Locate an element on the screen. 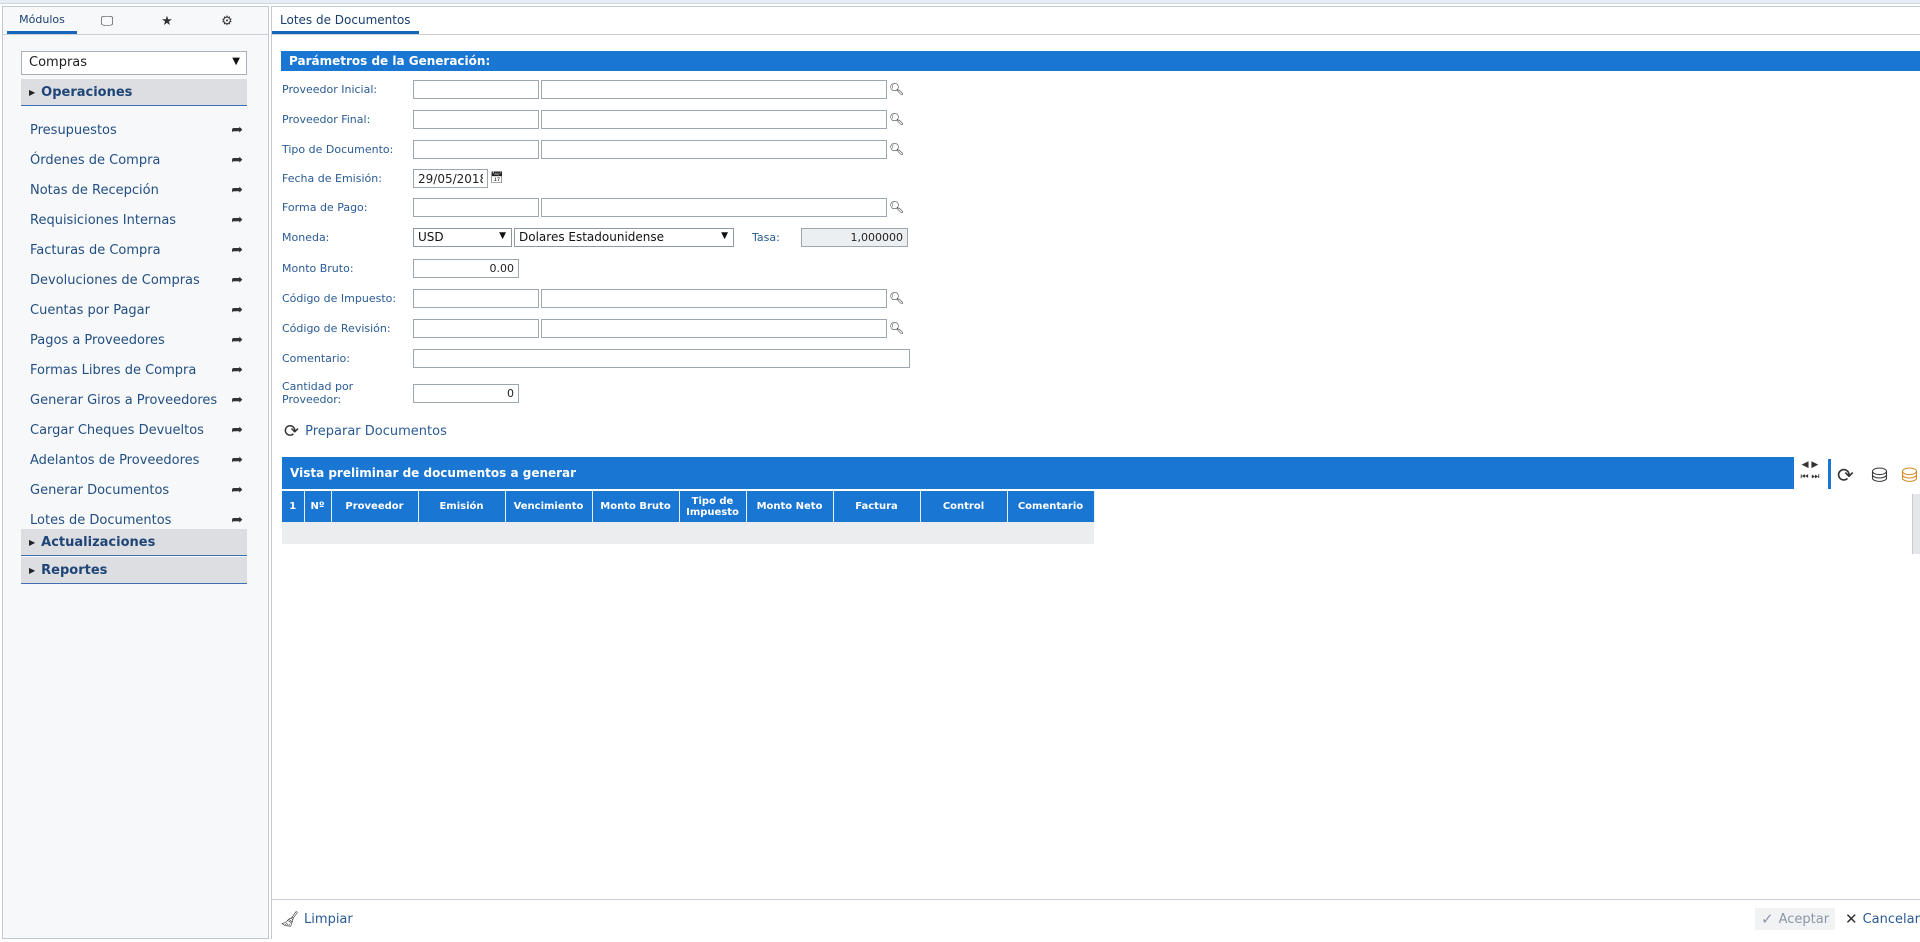 This screenshot has height=942, width=1920. moneda-name-select: Dolares Estadounidense ▼ is located at coordinates (624, 237).